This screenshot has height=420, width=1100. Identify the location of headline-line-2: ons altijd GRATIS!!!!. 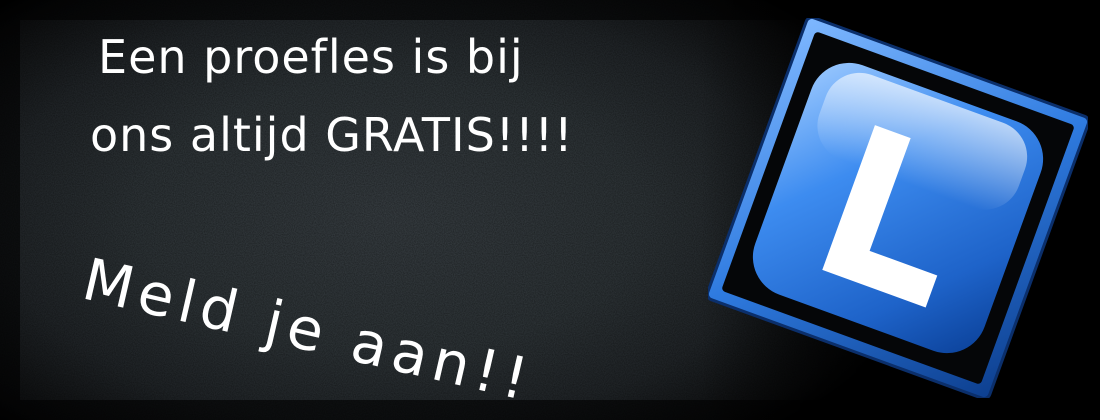
(332, 135).